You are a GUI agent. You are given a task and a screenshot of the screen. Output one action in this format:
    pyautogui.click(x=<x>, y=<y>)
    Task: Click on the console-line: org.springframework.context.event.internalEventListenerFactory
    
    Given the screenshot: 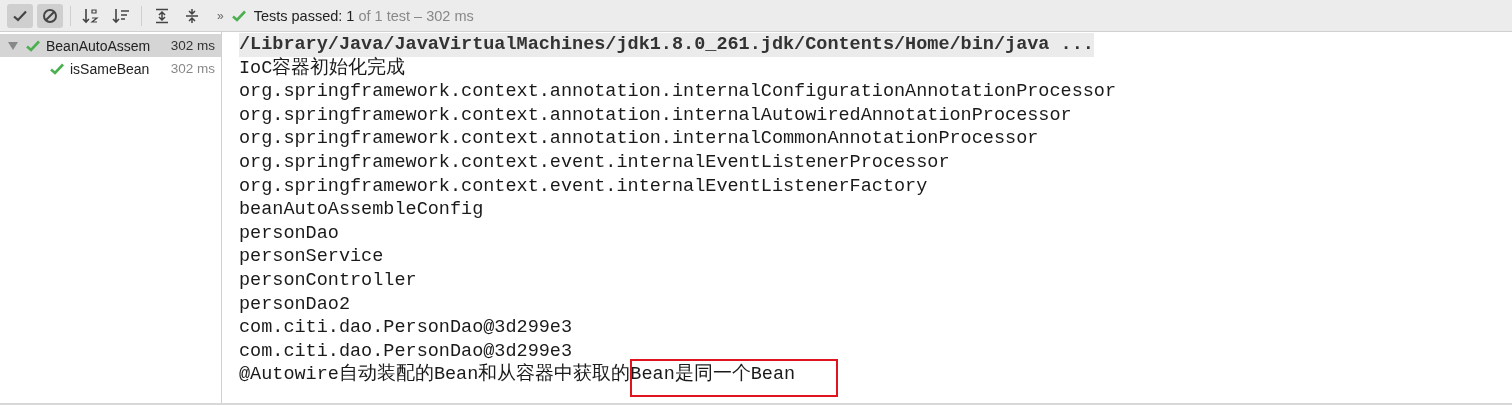 What is the action you would take?
    pyautogui.click(x=583, y=186)
    